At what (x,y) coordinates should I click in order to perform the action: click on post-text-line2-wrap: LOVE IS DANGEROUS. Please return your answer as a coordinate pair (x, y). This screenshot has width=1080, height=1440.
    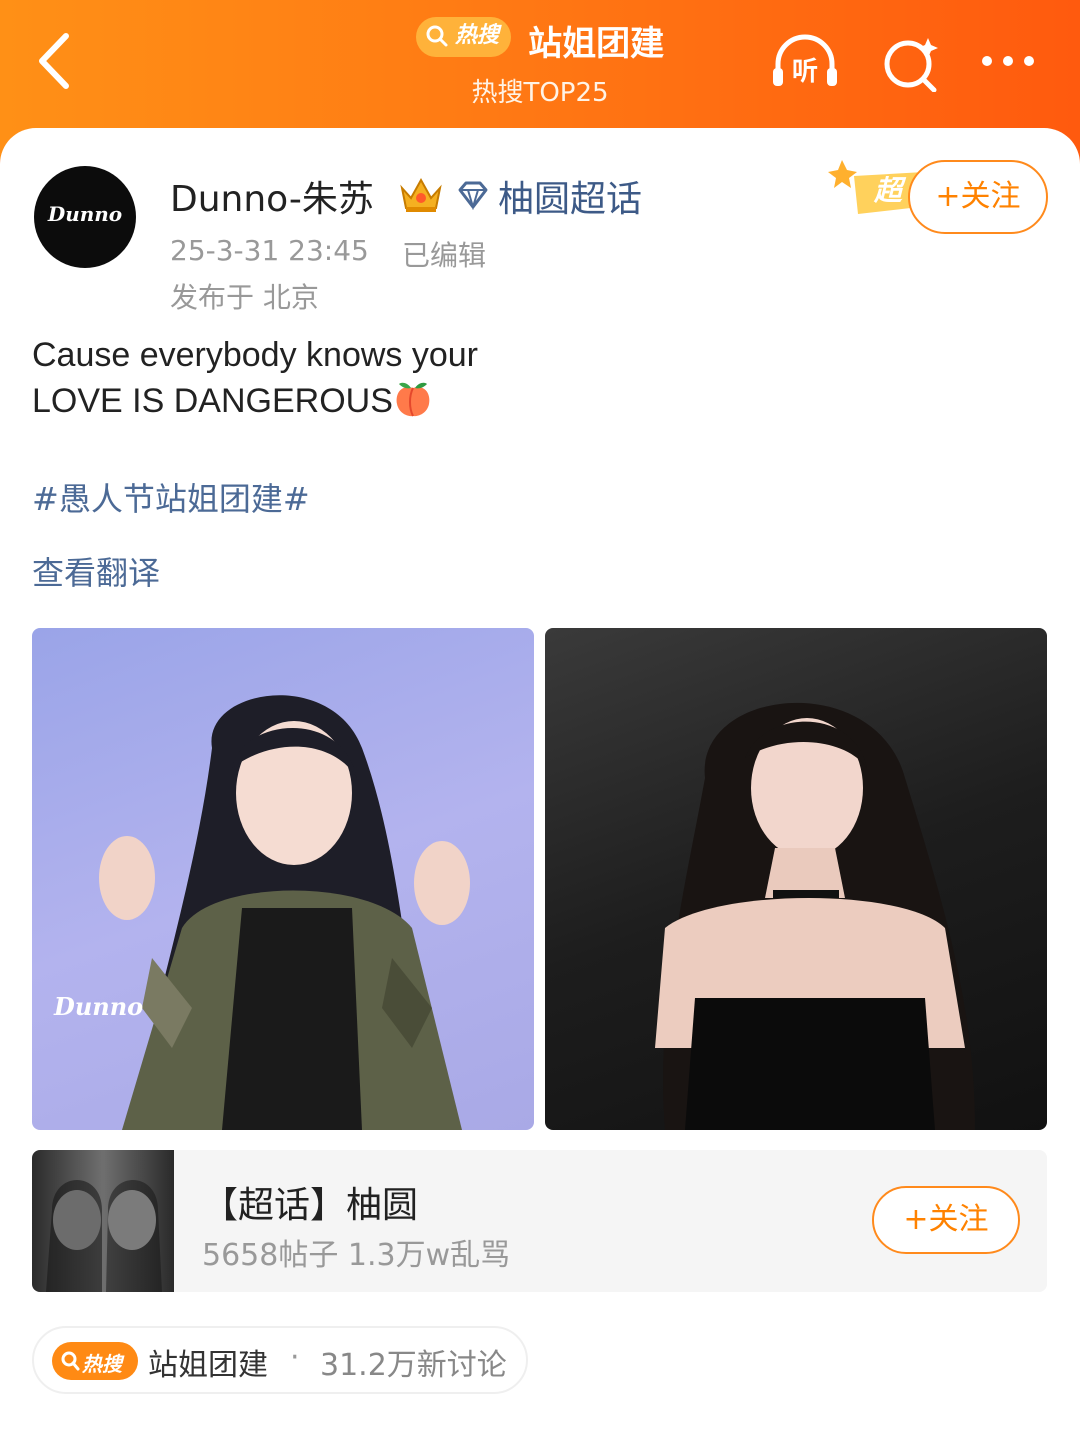
    Looking at the image, I should click on (255, 401).